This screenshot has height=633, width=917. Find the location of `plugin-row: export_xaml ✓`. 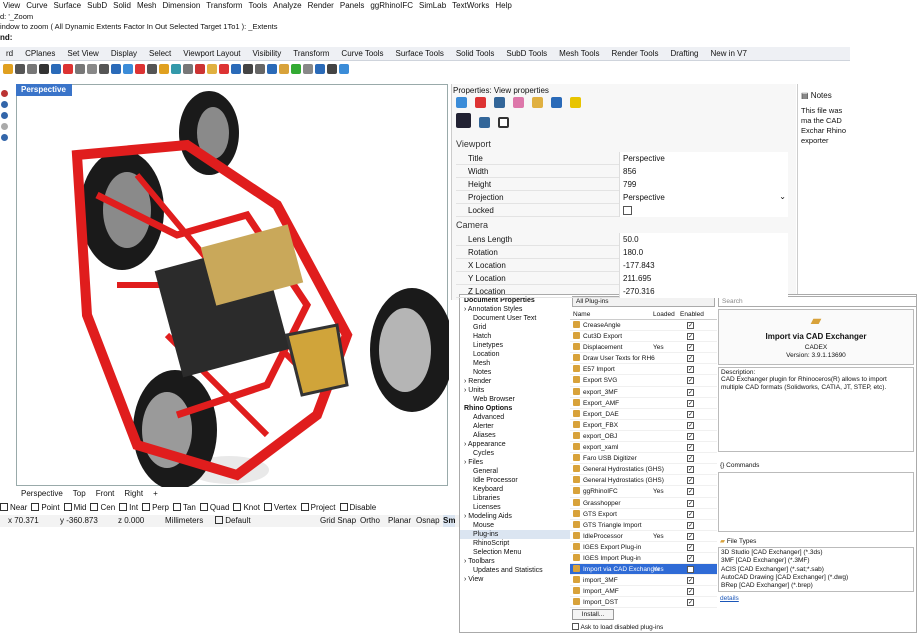

plugin-row: export_xaml ✓ is located at coordinates (643, 448).